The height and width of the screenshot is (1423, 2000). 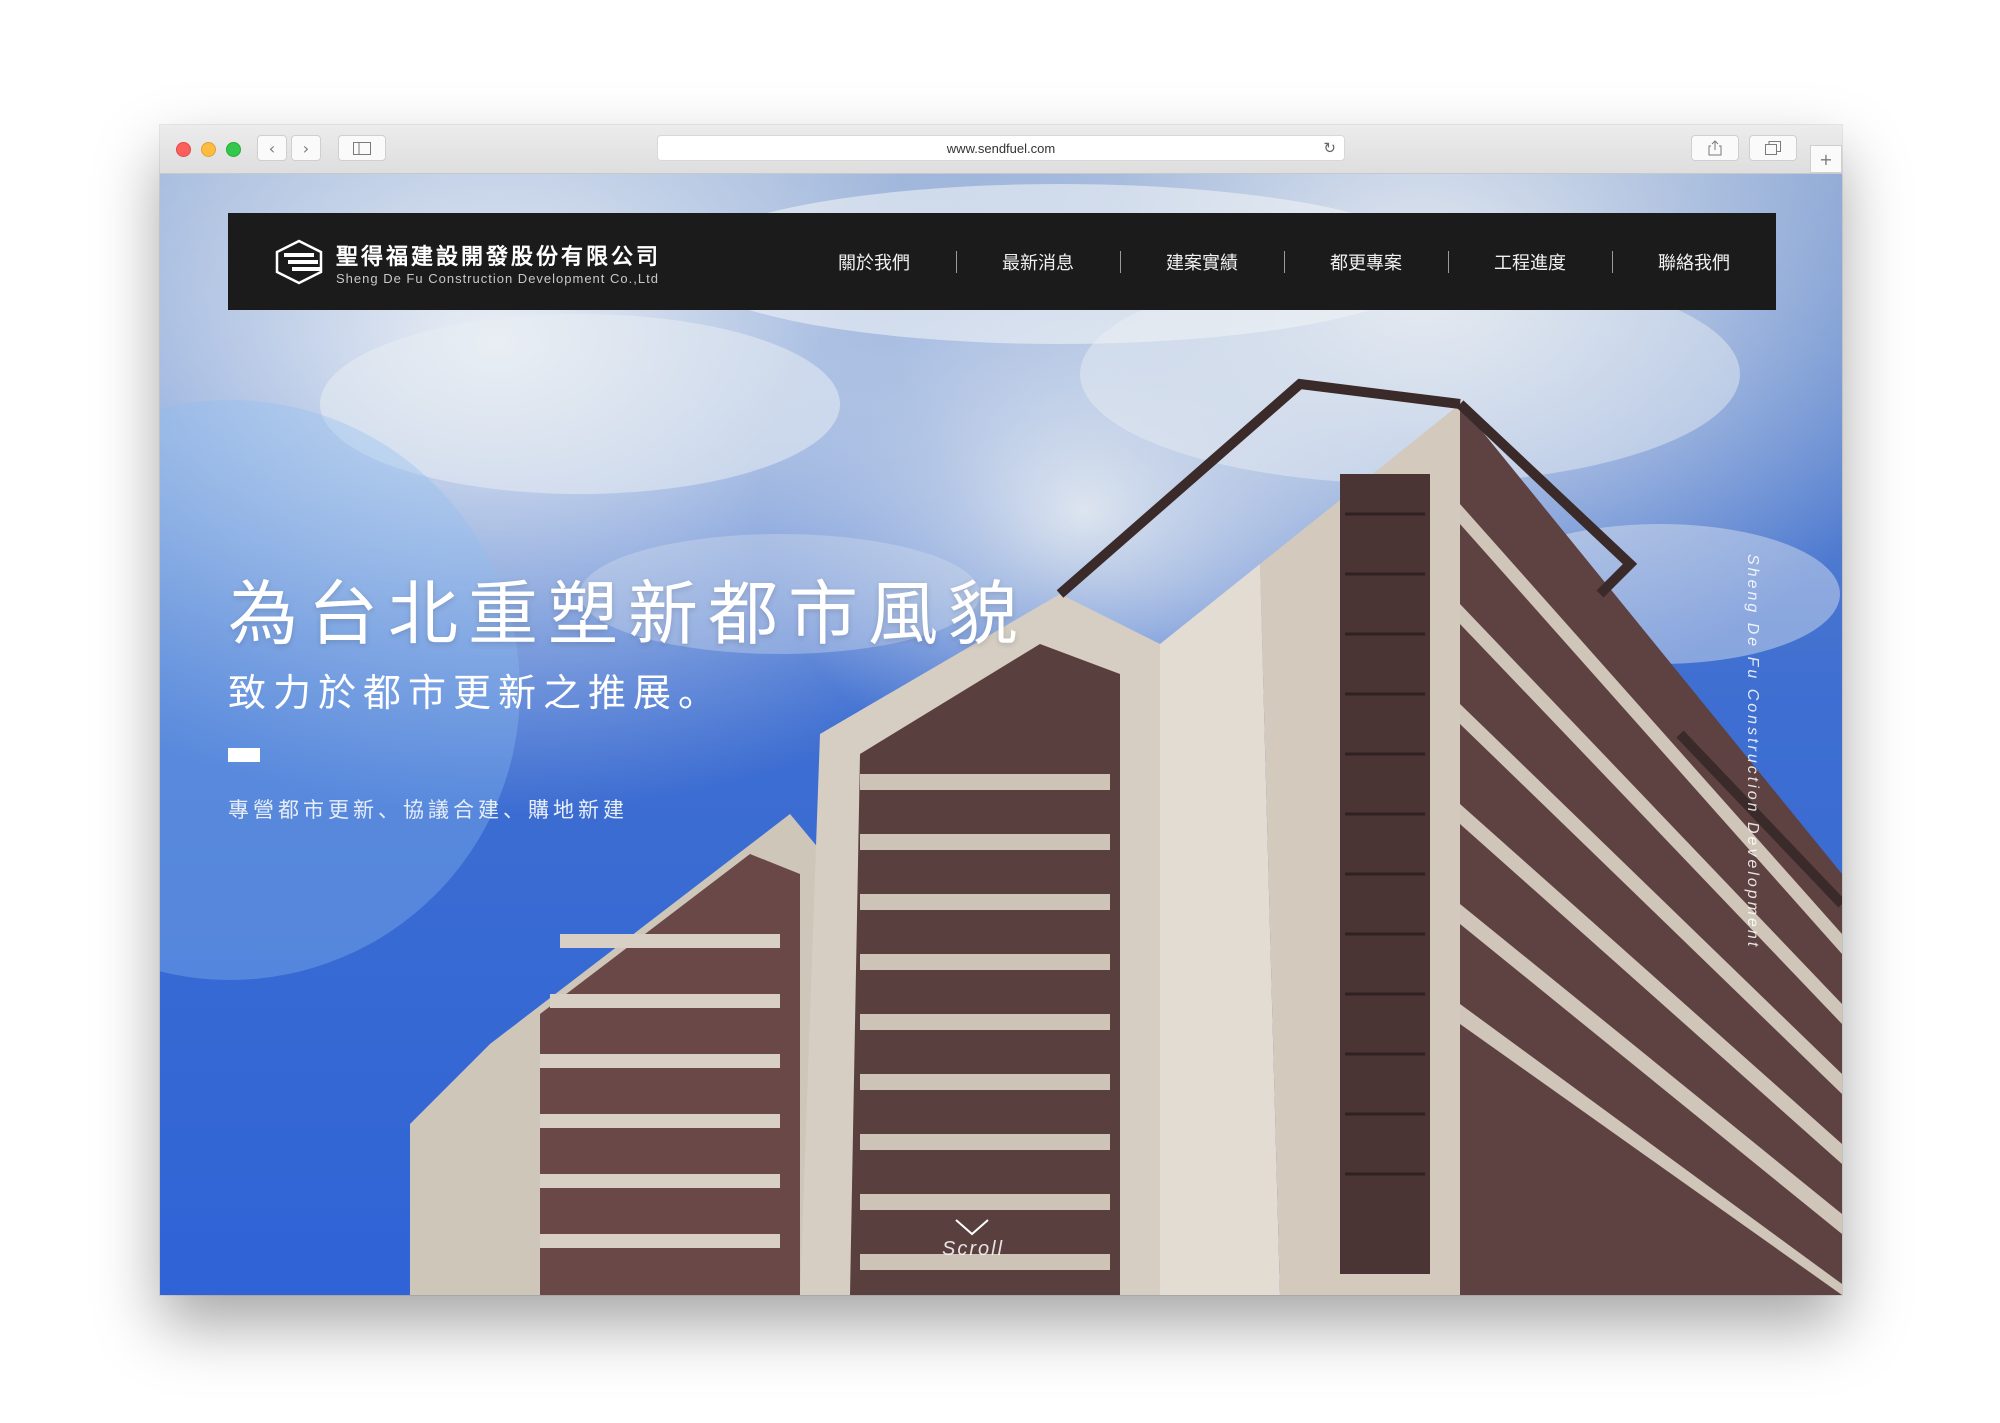 I want to click on brand-name-zh: 聖得福建設開發股份有限公司, so click(x=498, y=255).